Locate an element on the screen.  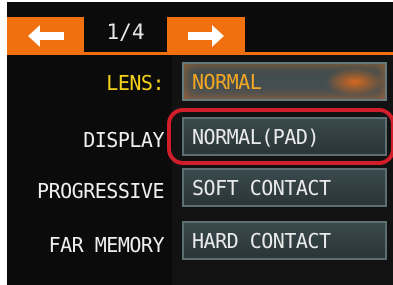
display-label: DISPLAY is located at coordinates (123, 140).